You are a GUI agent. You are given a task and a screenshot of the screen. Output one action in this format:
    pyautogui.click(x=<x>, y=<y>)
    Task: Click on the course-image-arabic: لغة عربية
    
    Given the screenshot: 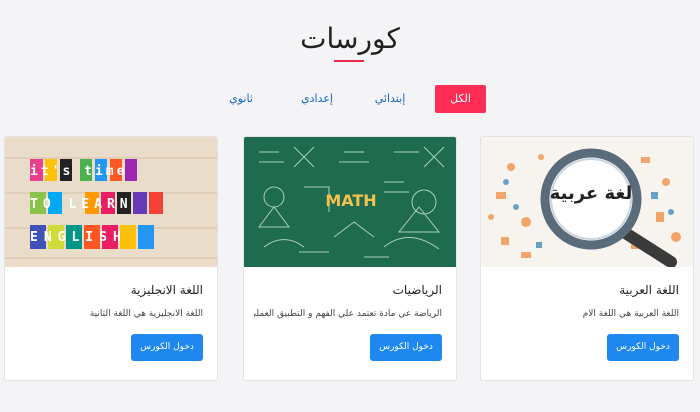 What is the action you would take?
    pyautogui.click(x=587, y=202)
    